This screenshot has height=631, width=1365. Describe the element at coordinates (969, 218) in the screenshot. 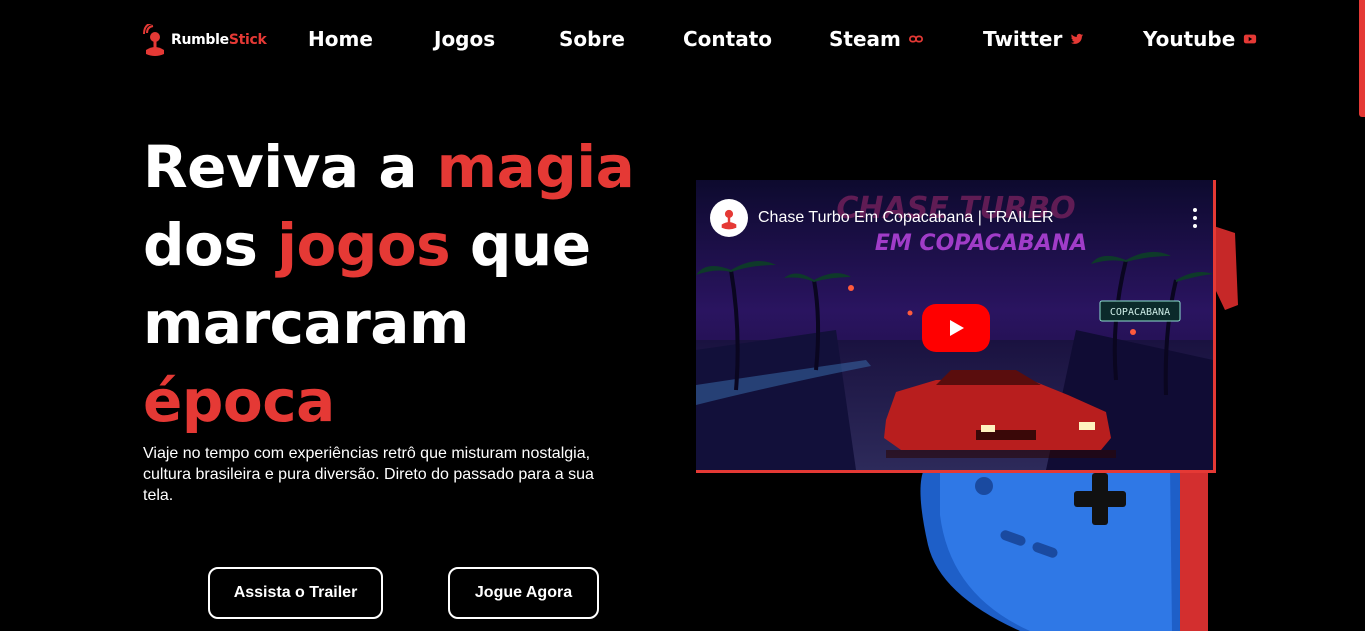

I see `video-title-link: Chase Turbo Em Copacabana | TRAILER` at that location.